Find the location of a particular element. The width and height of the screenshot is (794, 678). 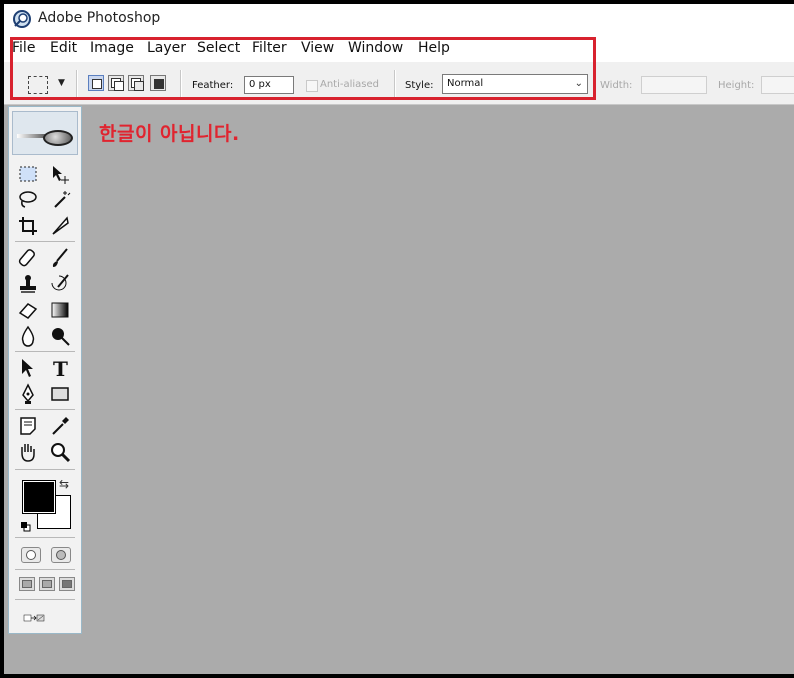

dodge-icon is located at coordinates (60, 336).